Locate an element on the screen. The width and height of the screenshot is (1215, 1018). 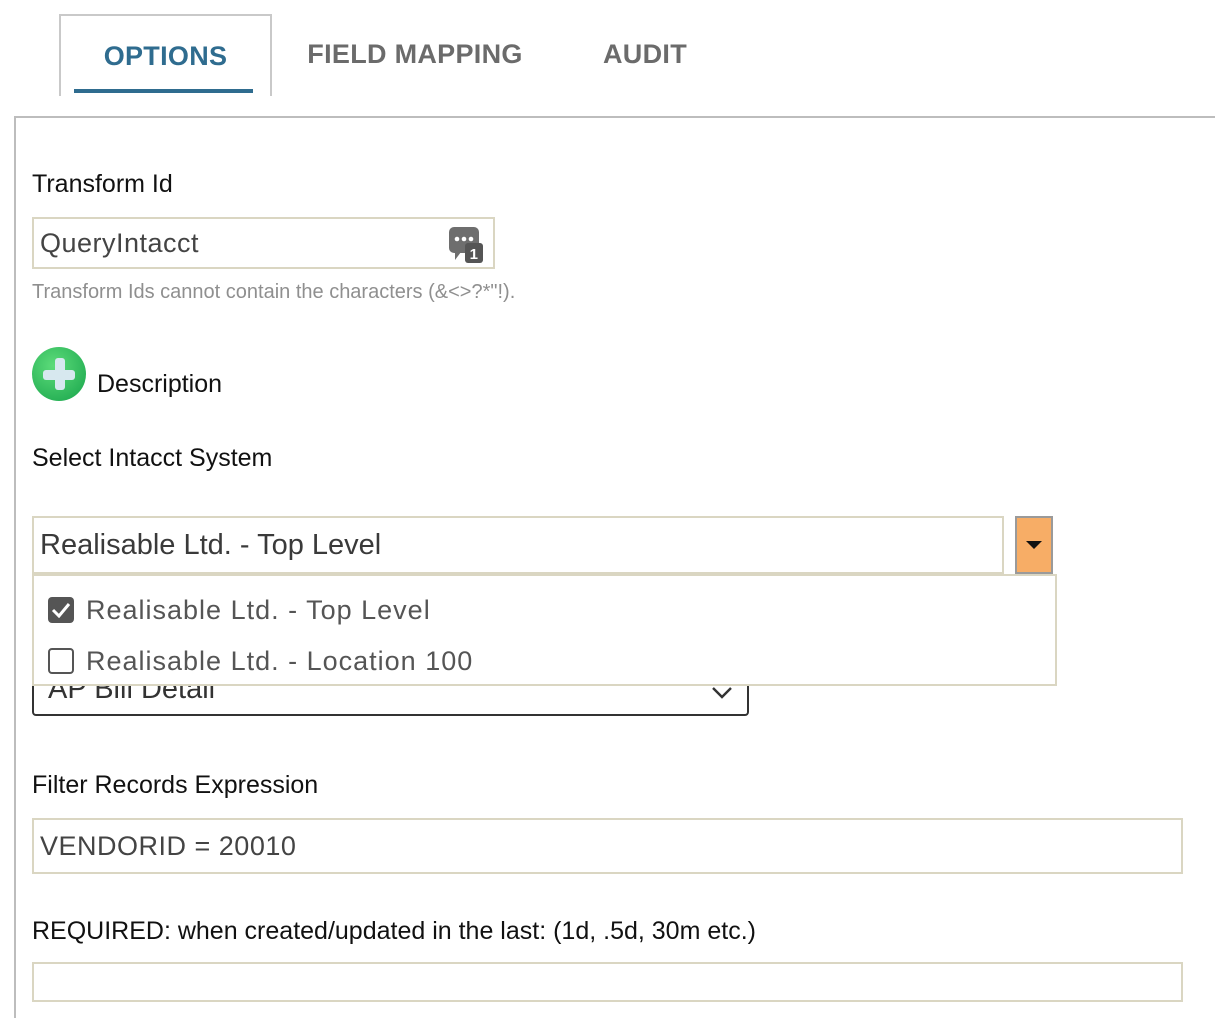
dropdown-option-location-100: Realisable Ltd. - Location 100 is located at coordinates (260, 661).